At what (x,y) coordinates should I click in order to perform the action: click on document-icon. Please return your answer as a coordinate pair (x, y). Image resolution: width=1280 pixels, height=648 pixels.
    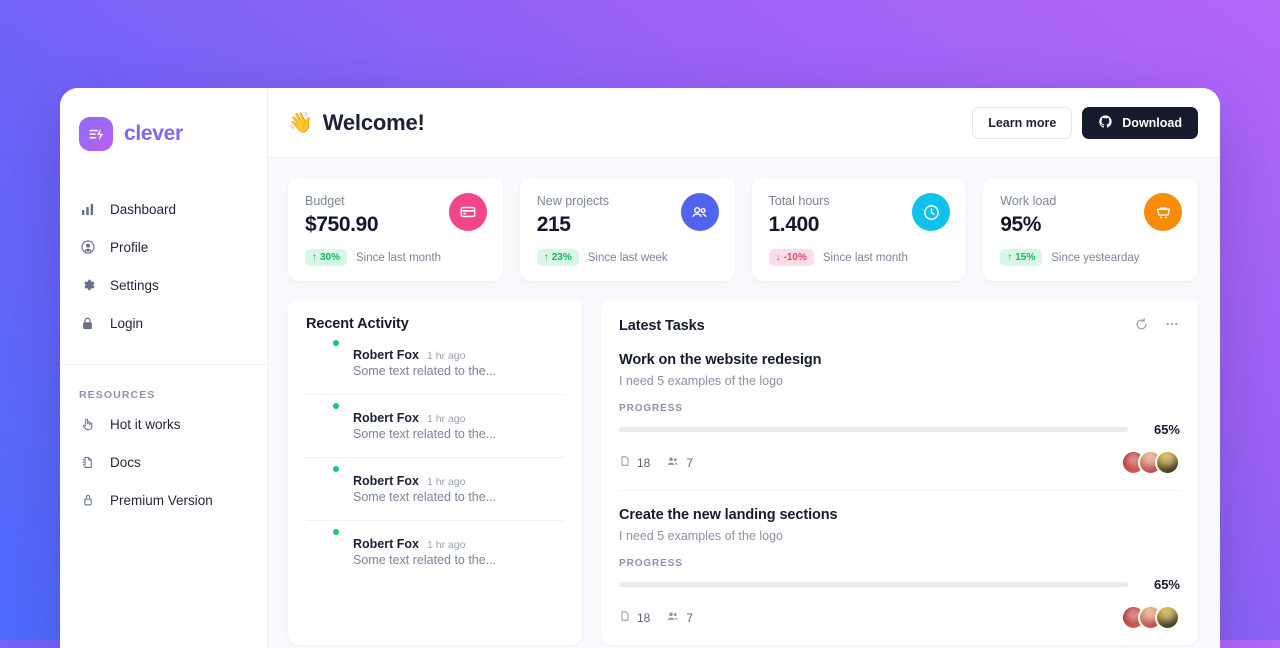
    Looking at the image, I should click on (87, 462).